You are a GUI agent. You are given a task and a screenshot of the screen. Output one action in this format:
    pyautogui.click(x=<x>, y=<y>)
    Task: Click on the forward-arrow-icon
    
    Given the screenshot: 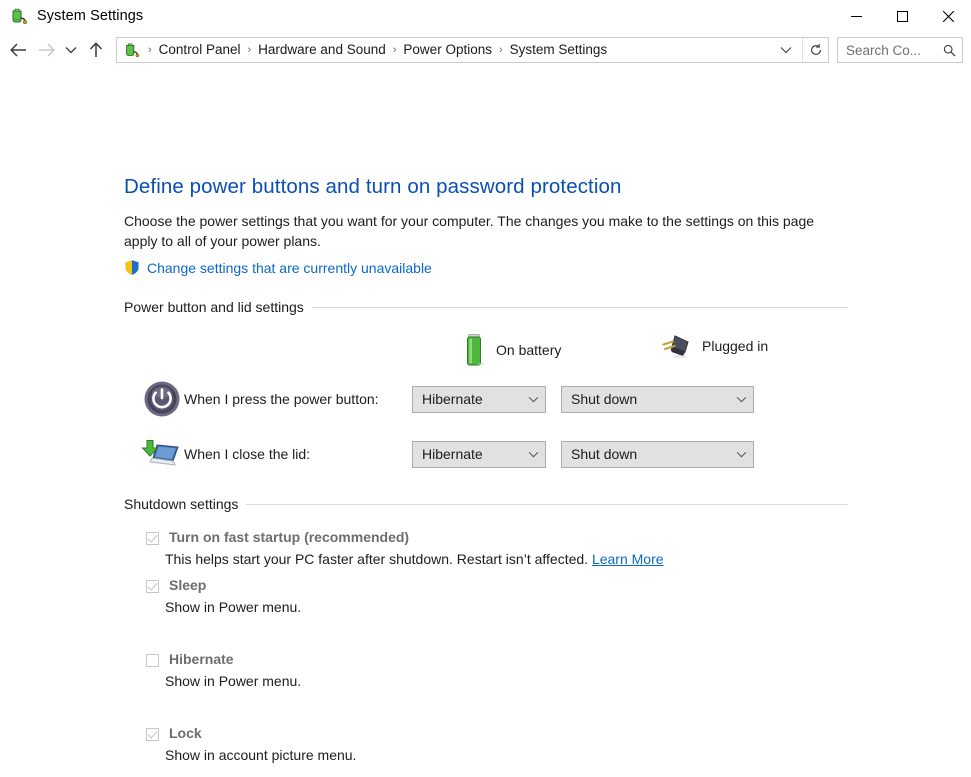 What is the action you would take?
    pyautogui.click(x=46, y=50)
    